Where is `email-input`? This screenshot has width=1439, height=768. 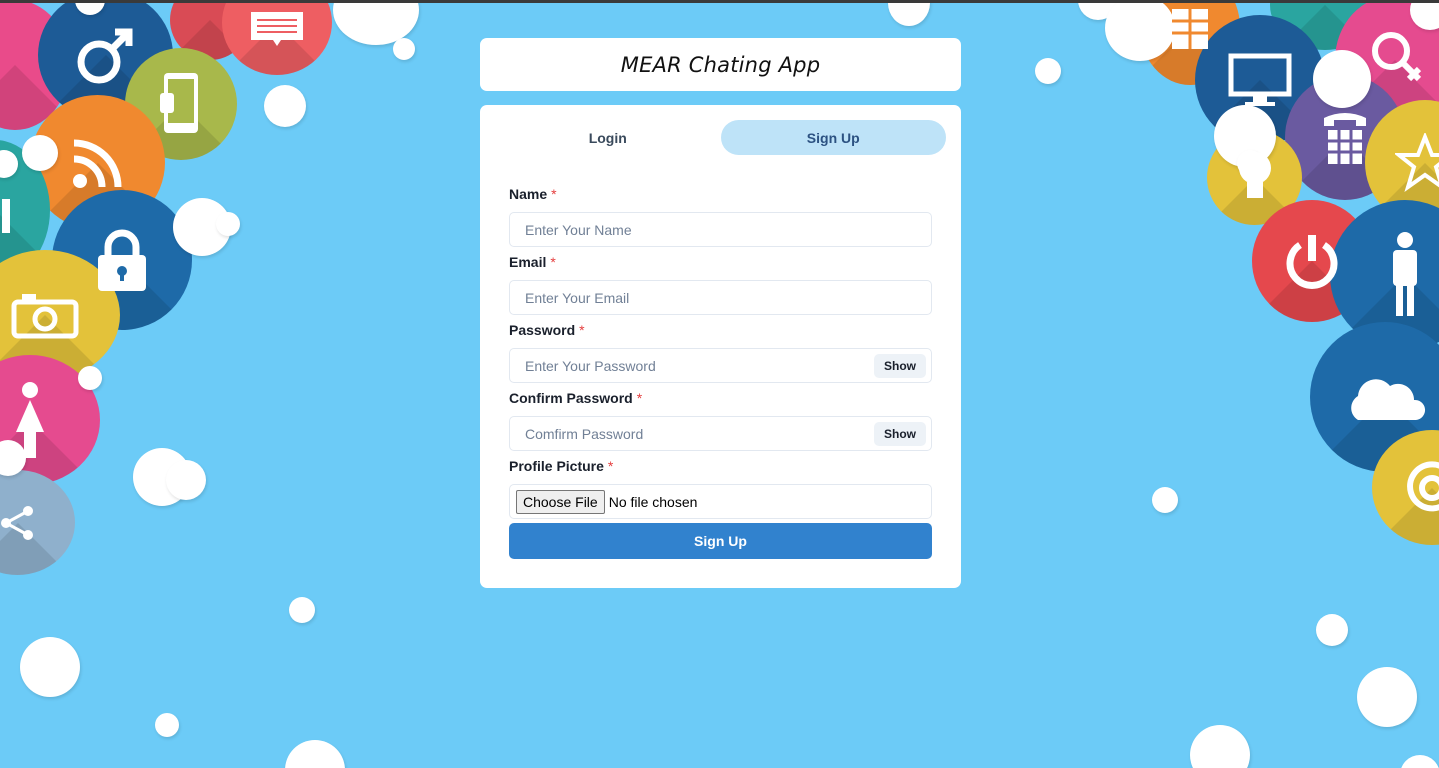 email-input is located at coordinates (720, 297).